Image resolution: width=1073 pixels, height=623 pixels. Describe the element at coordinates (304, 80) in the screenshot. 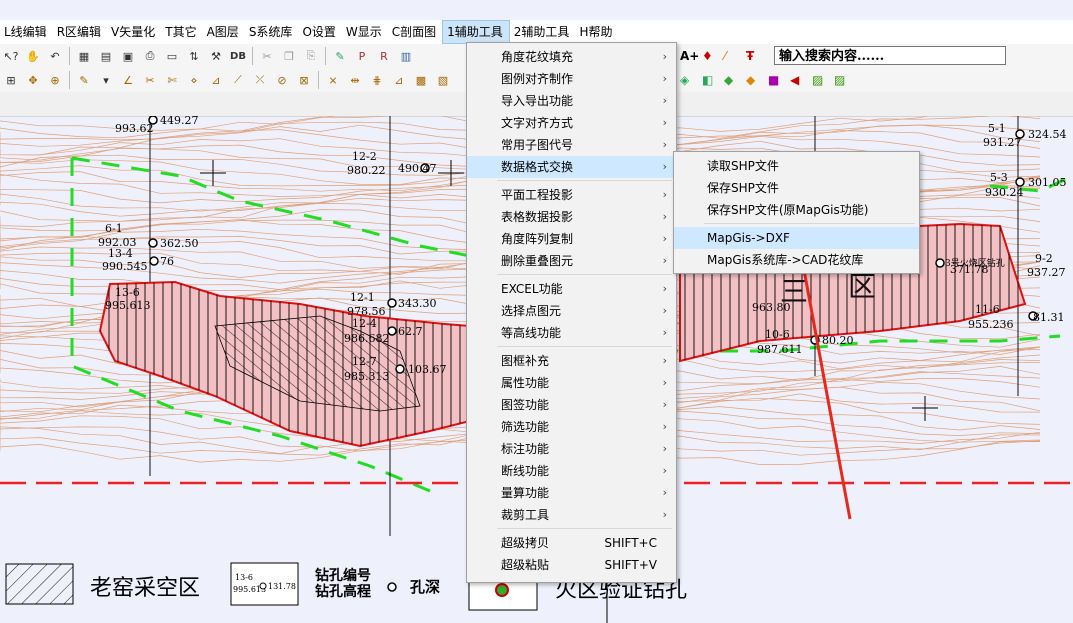

I see `region-param-icon: ⊠` at that location.